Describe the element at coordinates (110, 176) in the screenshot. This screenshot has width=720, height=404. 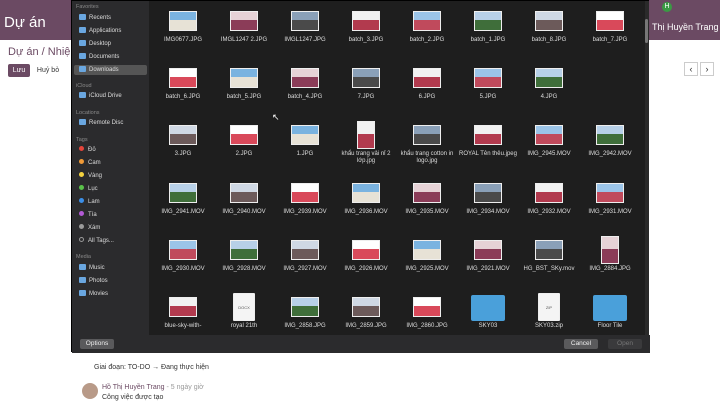
I see `sidebar-tag-2: Vàng` at that location.